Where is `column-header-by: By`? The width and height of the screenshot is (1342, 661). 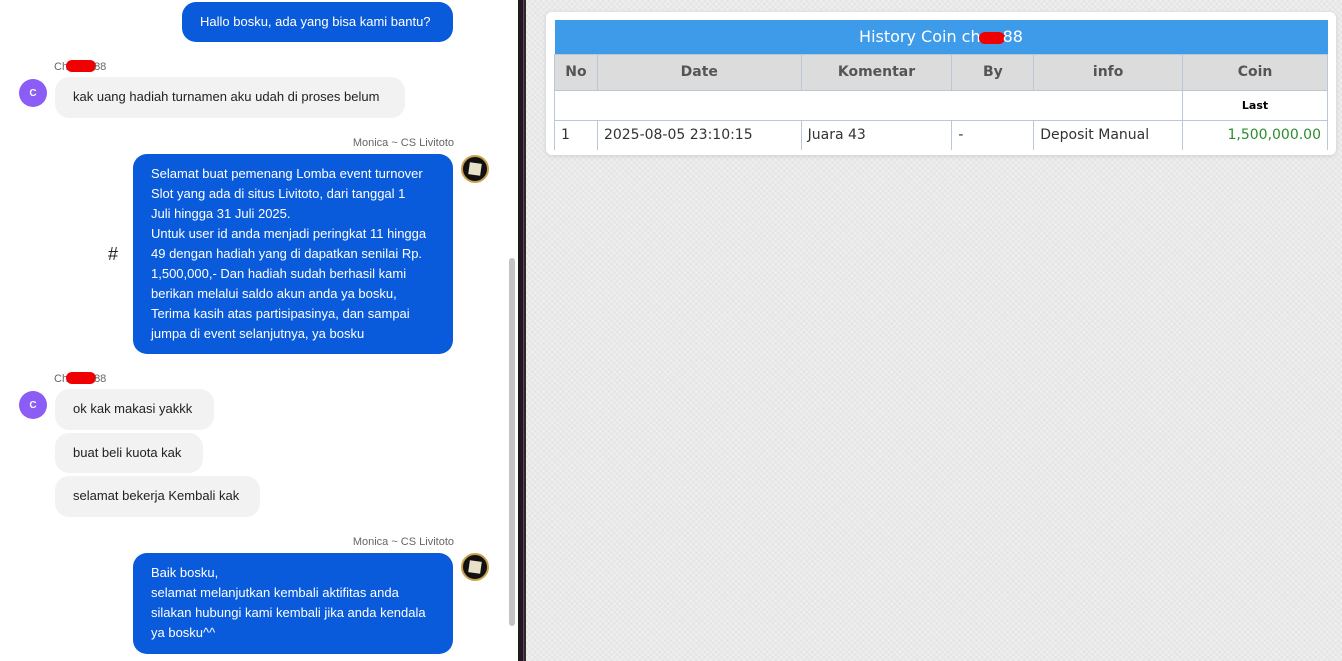
column-header-by: By is located at coordinates (993, 72).